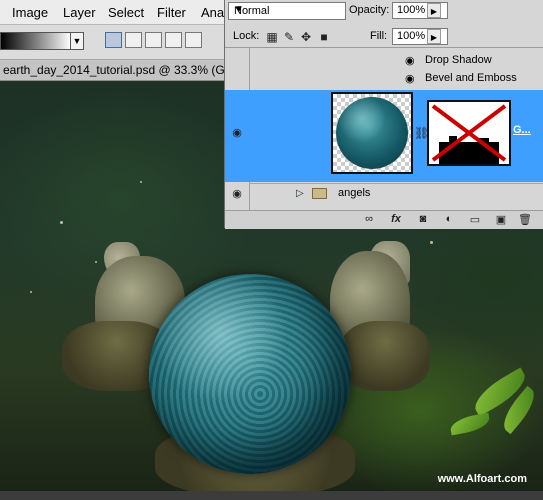 Image resolution: width=543 pixels, height=500 pixels. Describe the element at coordinates (387, 193) in the screenshot. I see `group-angels: ◉ ▷ angels` at that location.